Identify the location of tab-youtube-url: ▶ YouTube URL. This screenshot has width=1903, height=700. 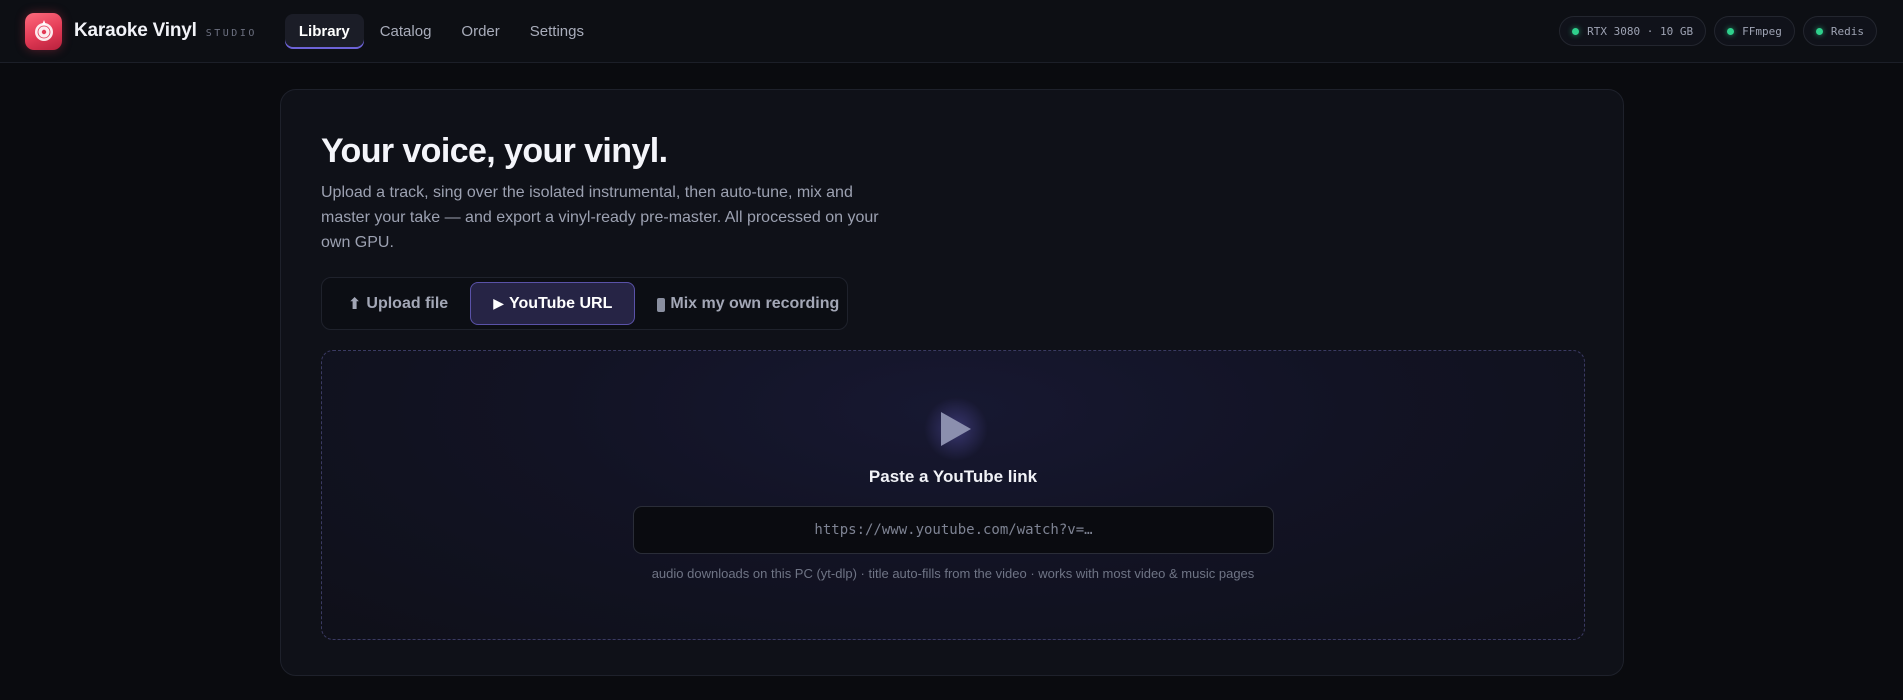
(553, 303).